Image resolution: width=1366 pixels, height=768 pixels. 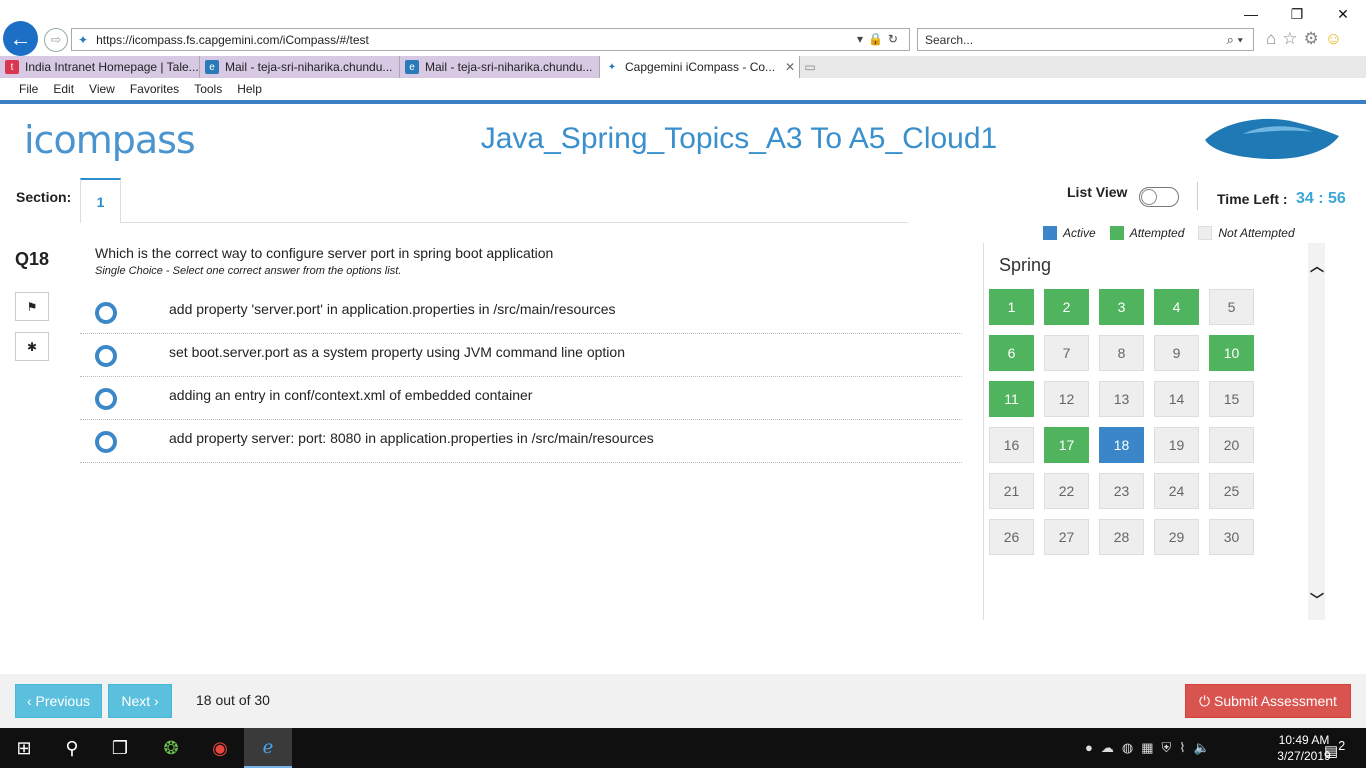 What do you see at coordinates (1066, 353) in the screenshot?
I see `palette-question-button: 7` at bounding box center [1066, 353].